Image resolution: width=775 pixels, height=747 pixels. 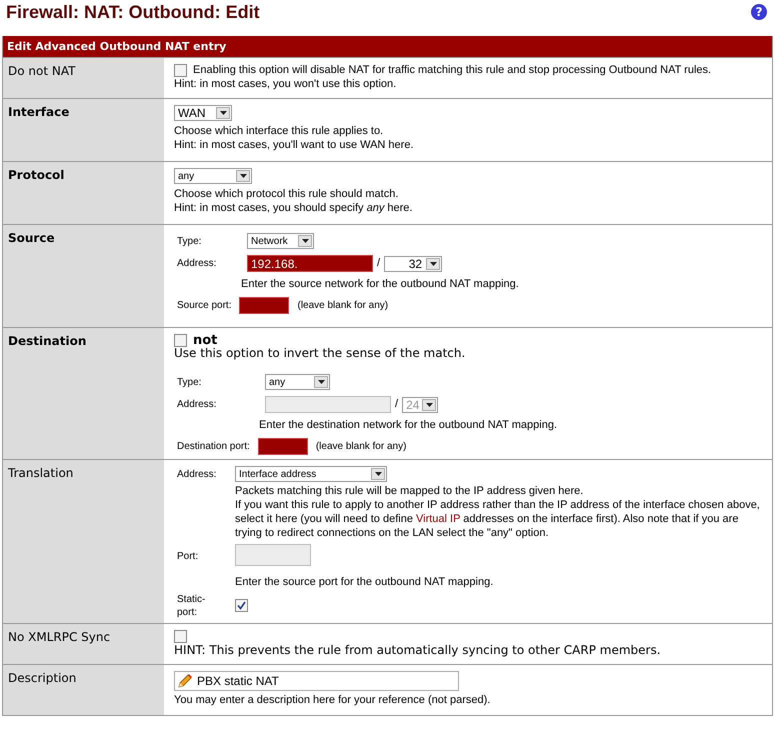 I want to click on row-label: Do not NAT, so click(x=42, y=71).